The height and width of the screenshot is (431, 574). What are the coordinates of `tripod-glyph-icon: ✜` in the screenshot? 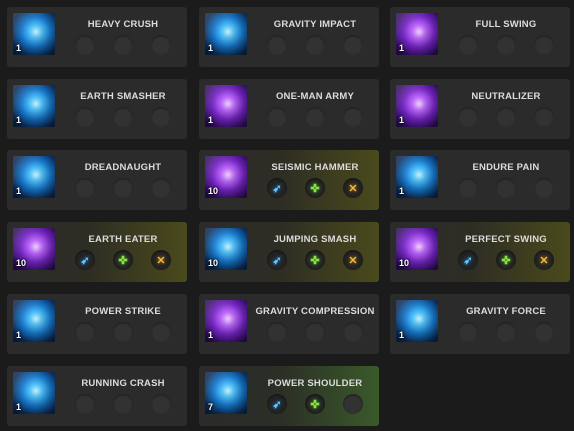 It's located at (506, 260).